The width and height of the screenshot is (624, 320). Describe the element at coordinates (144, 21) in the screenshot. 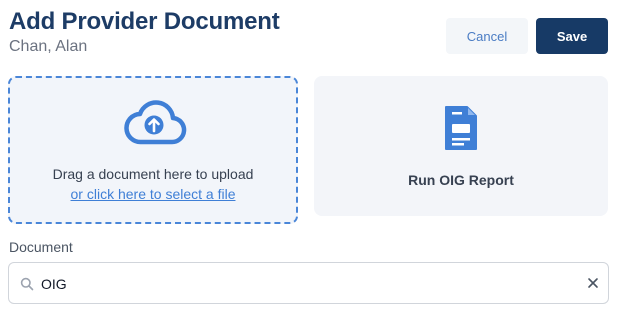

I see `page-title: Add Provider Document` at that location.